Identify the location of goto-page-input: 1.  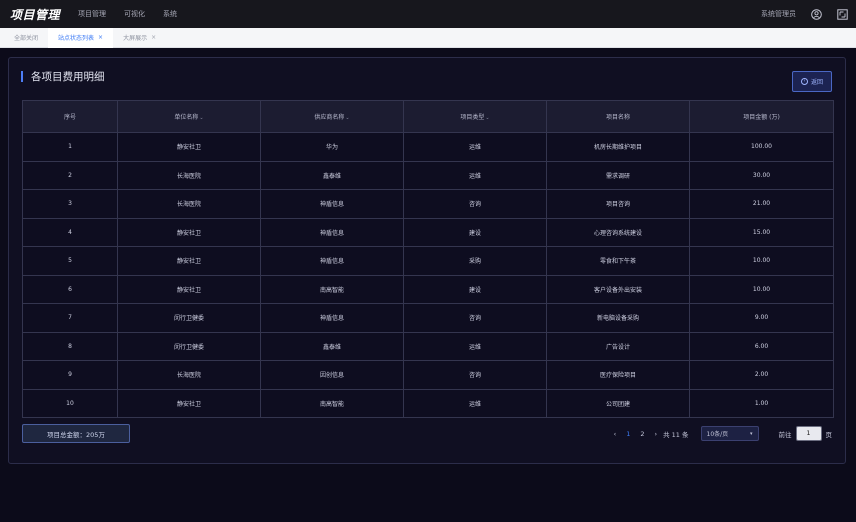
(808, 433).